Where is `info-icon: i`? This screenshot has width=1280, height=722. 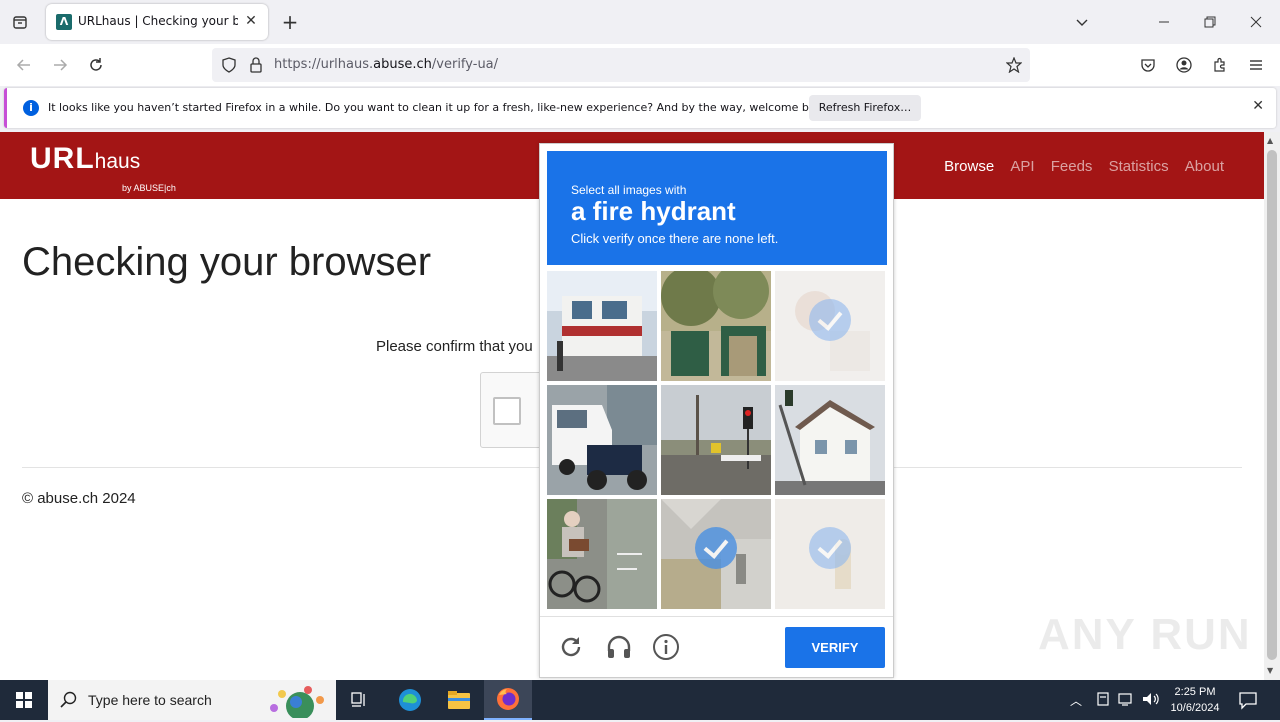
info-icon: i is located at coordinates (31, 108).